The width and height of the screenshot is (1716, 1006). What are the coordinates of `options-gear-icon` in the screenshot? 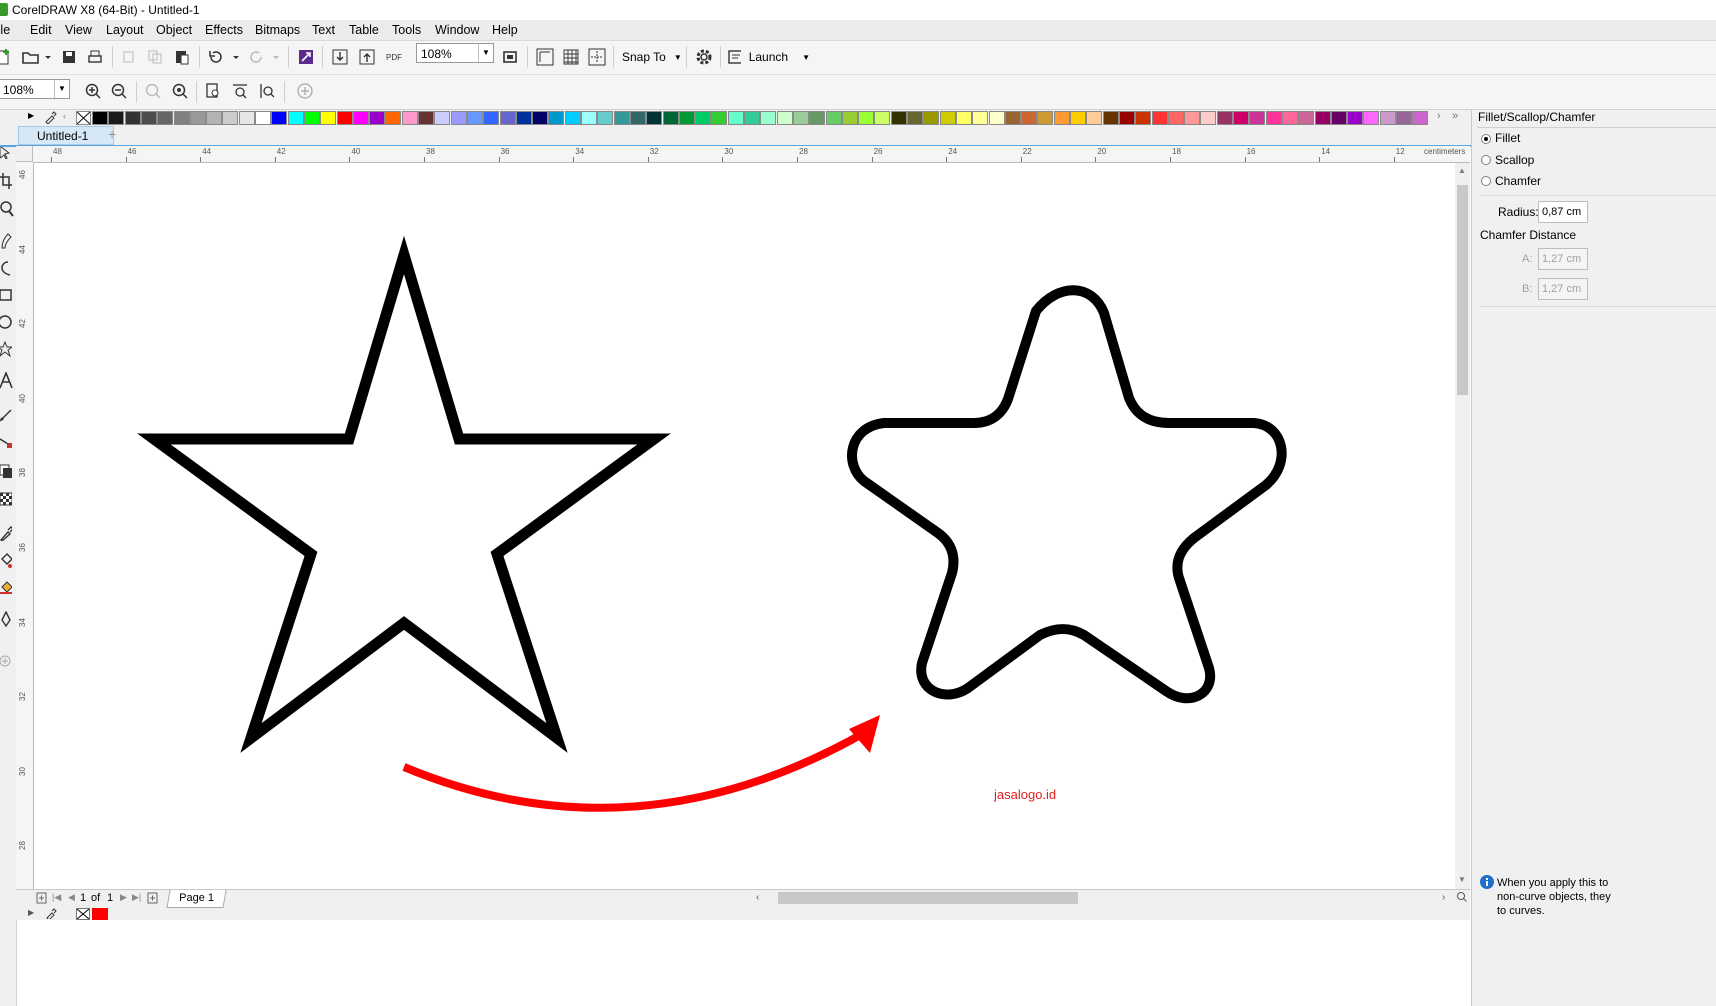 It's located at (704, 57).